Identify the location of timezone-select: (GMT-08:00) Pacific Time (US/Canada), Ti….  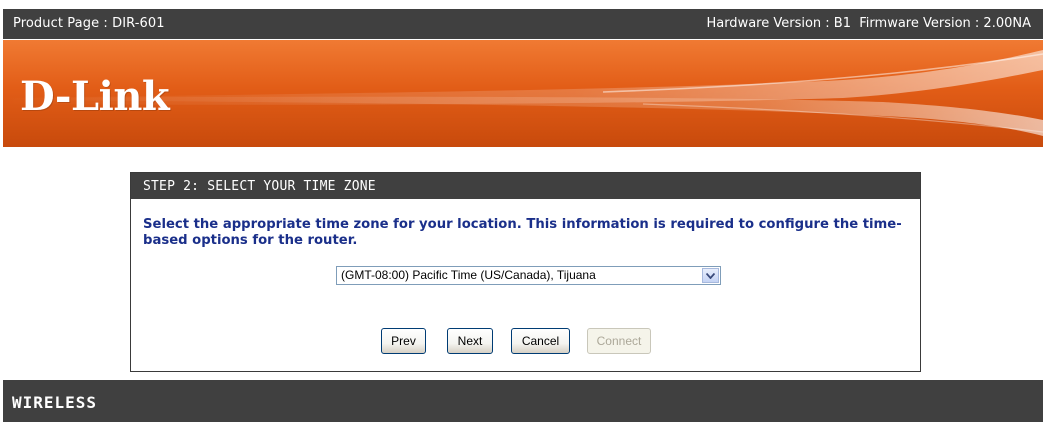
(528, 275).